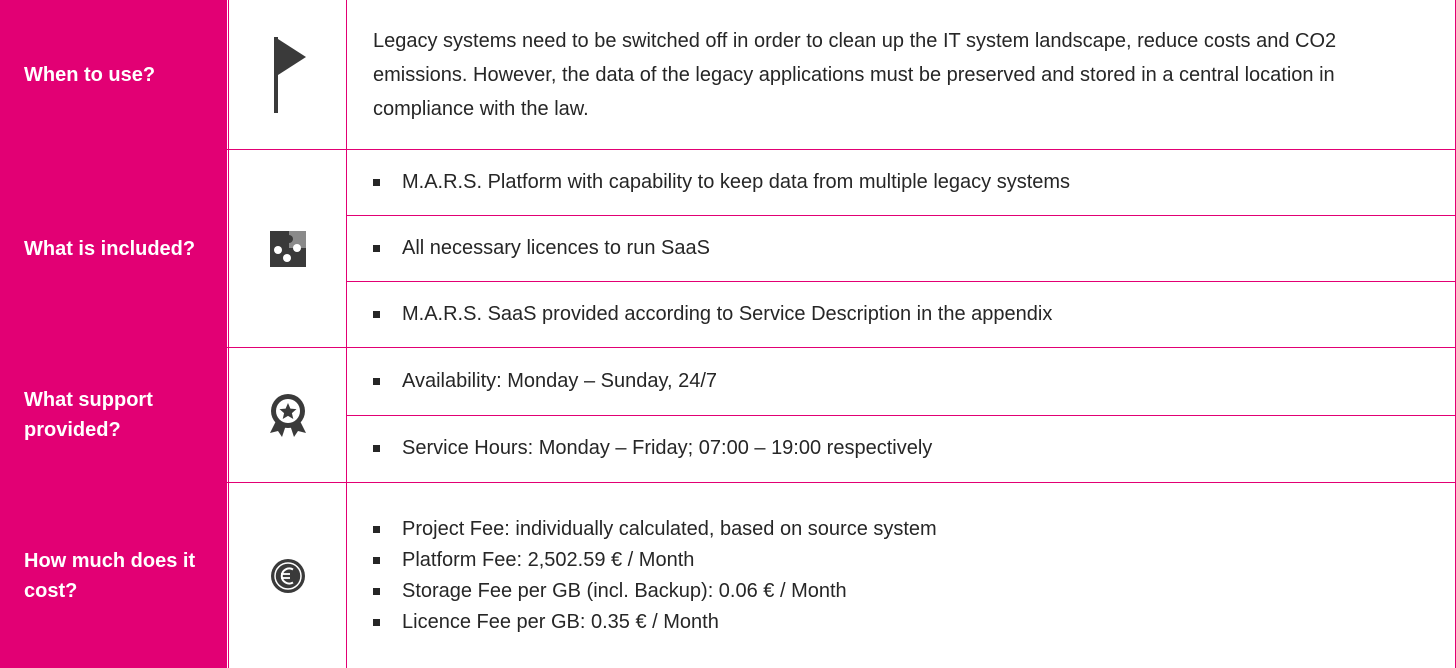  I want to click on row-label: When to use?, so click(114, 74).